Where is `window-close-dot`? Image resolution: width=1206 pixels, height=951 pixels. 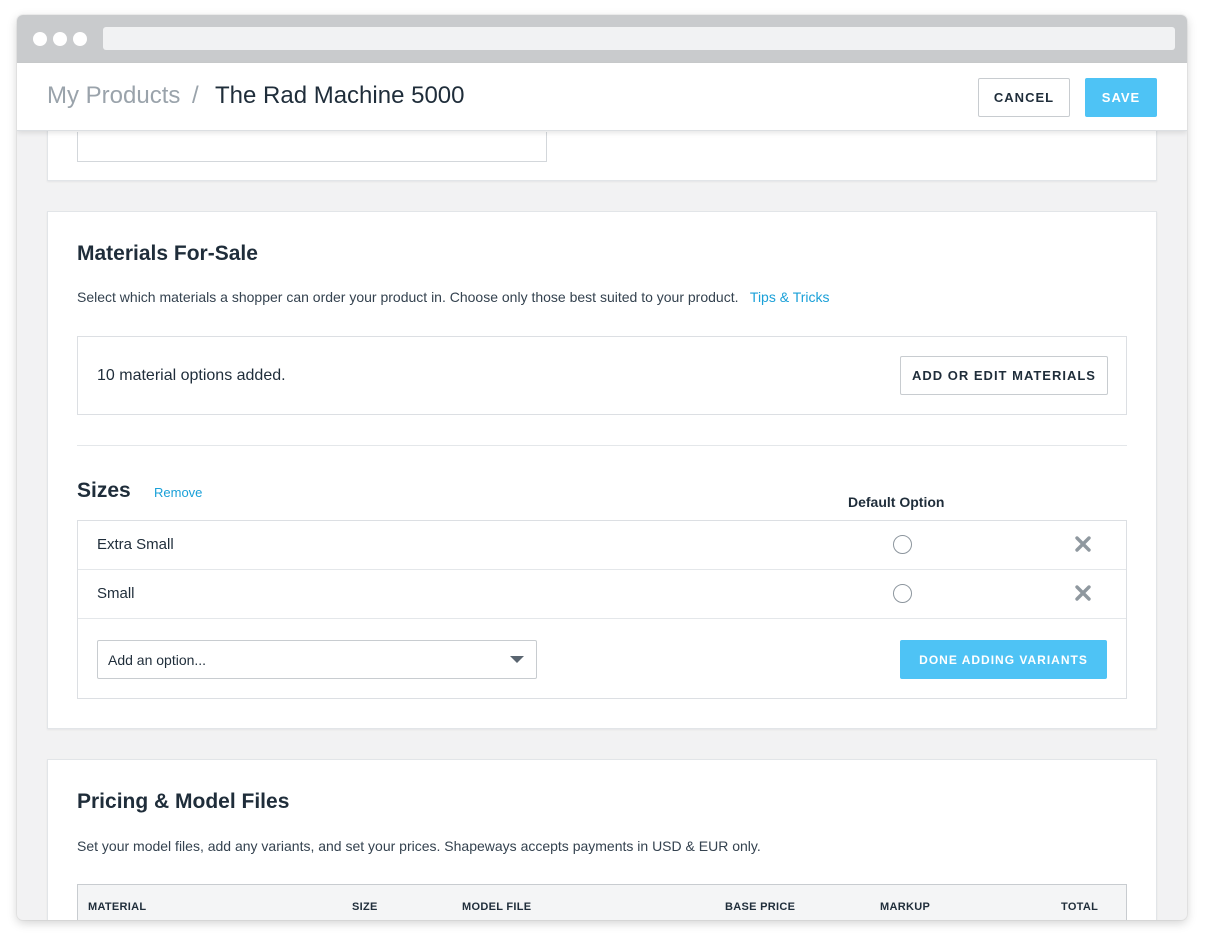 window-close-dot is located at coordinates (40, 39).